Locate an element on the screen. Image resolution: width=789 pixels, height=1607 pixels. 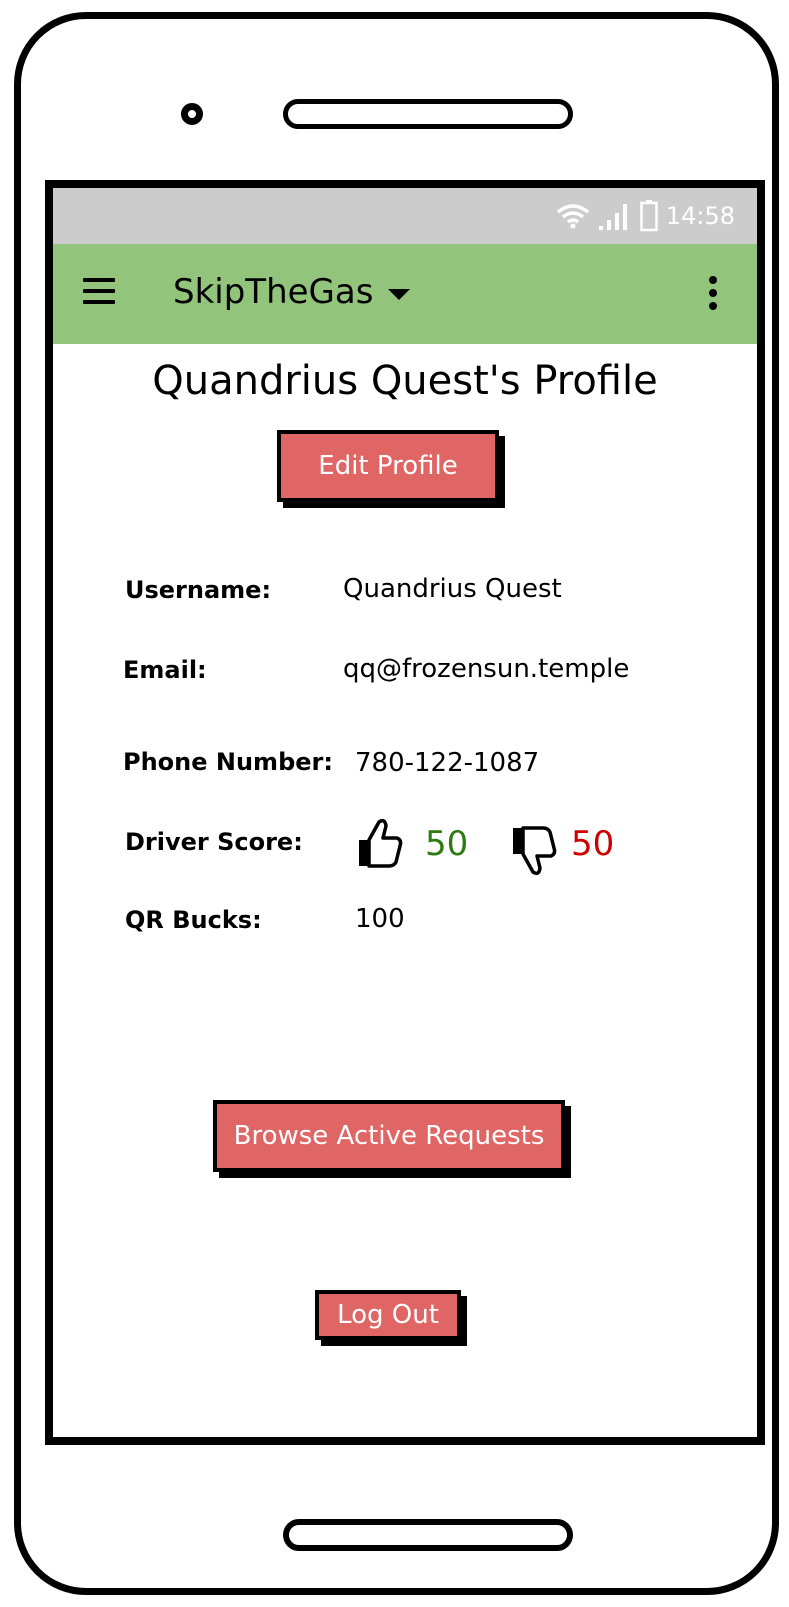
status-time: 14:58 is located at coordinates (700, 216).